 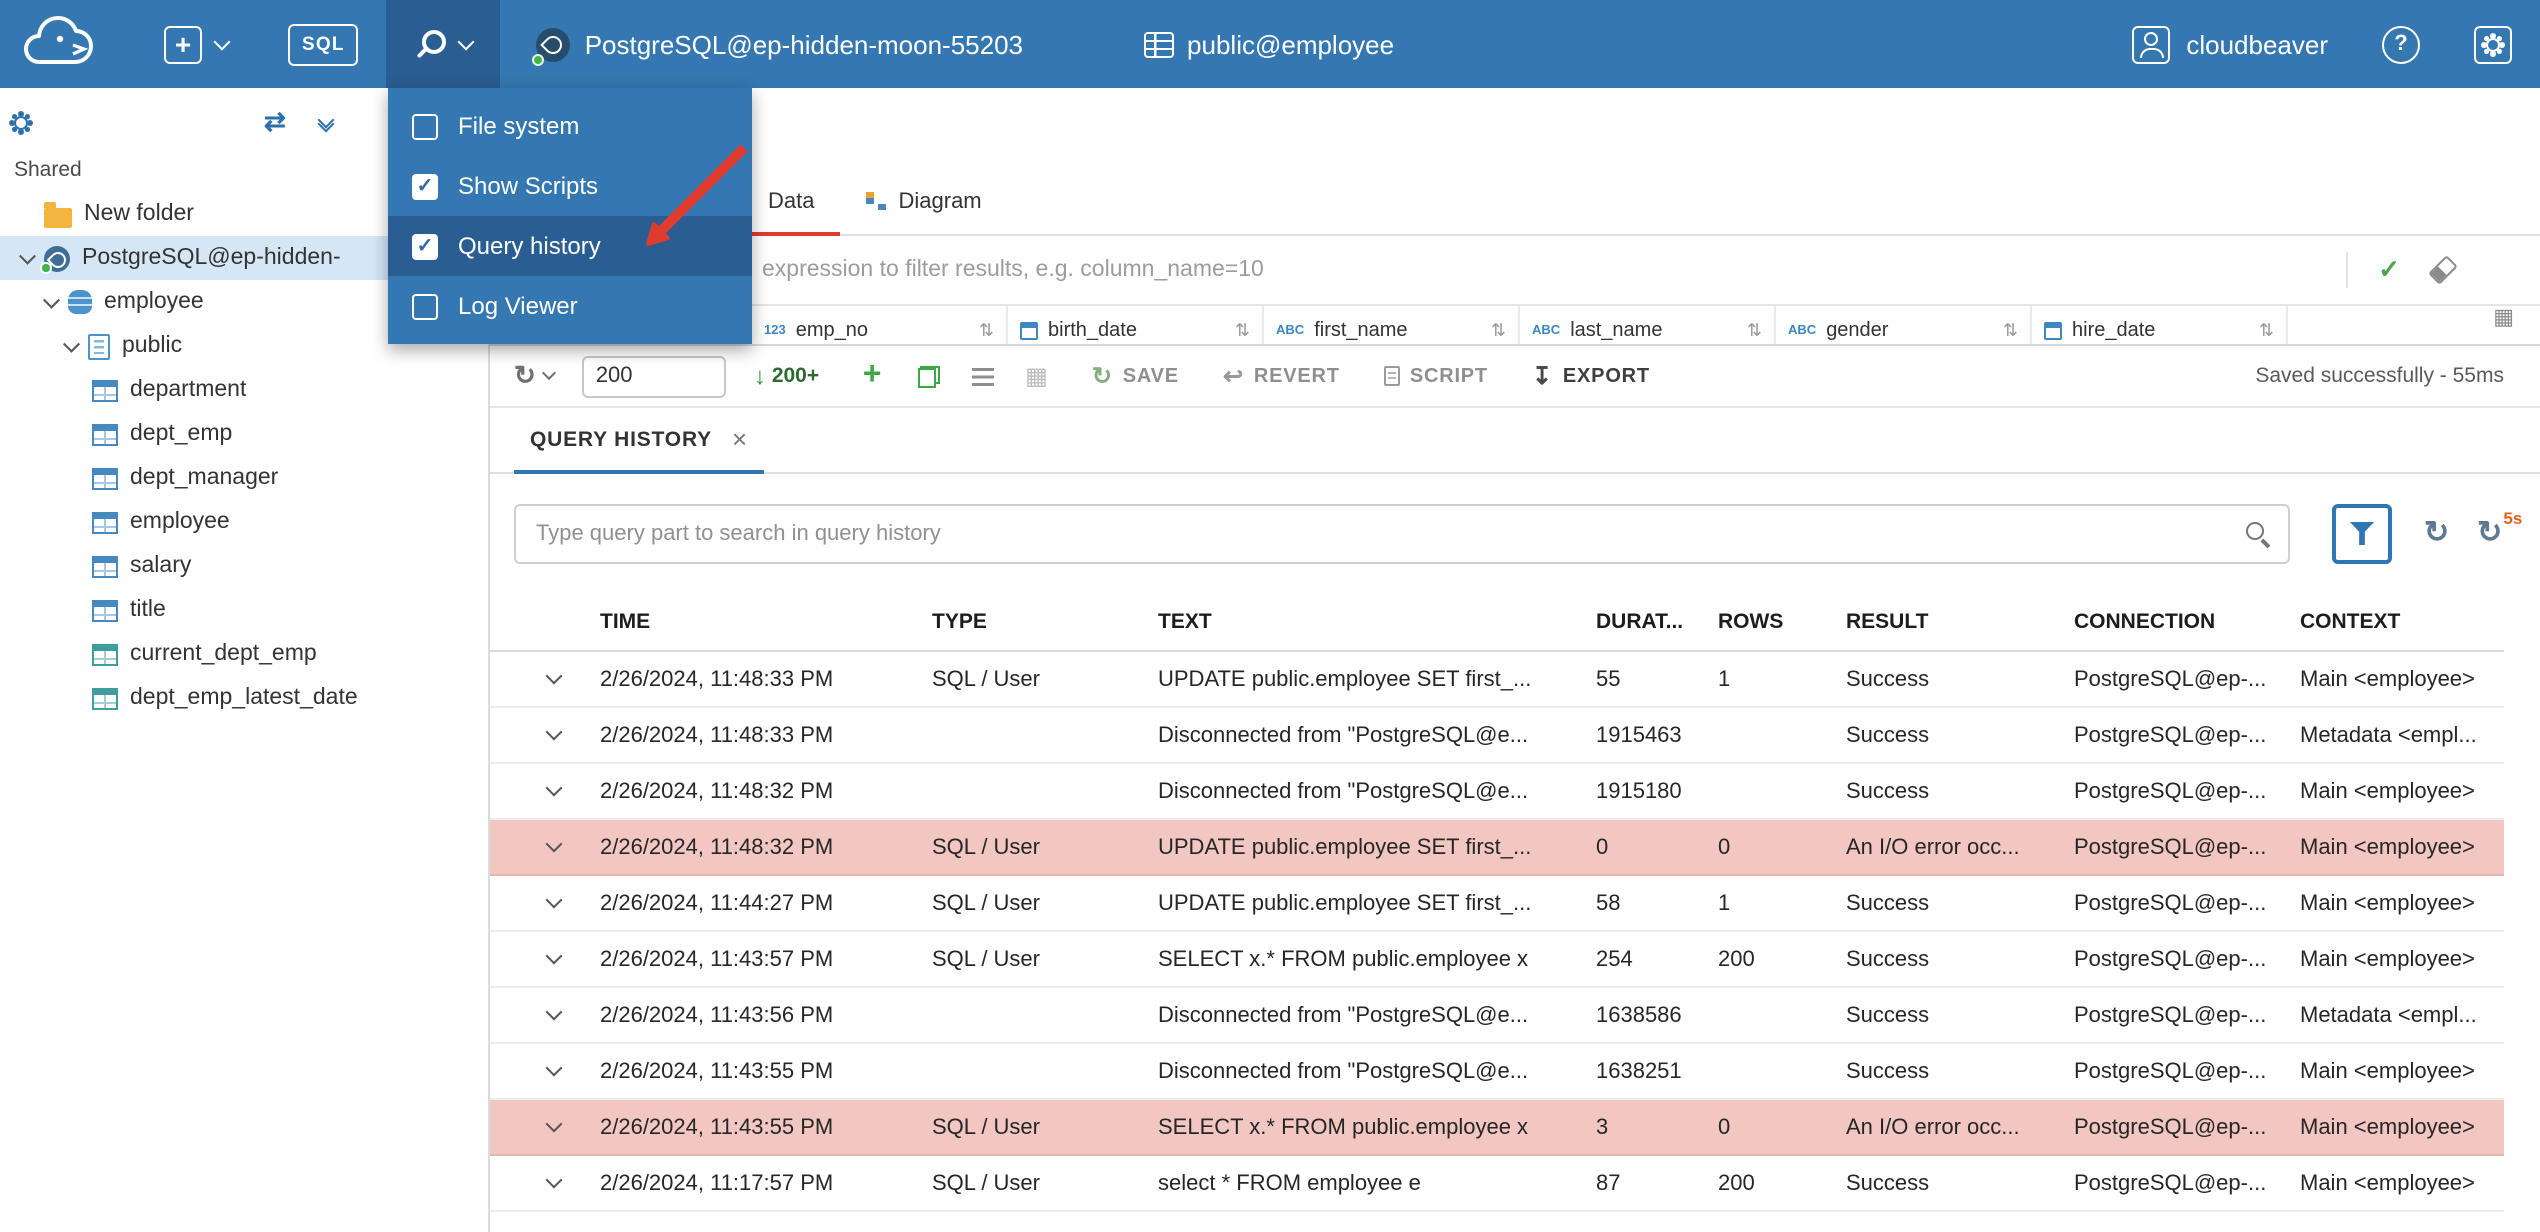 I want to click on tree-item: dept_emp, so click(x=244, y=434).